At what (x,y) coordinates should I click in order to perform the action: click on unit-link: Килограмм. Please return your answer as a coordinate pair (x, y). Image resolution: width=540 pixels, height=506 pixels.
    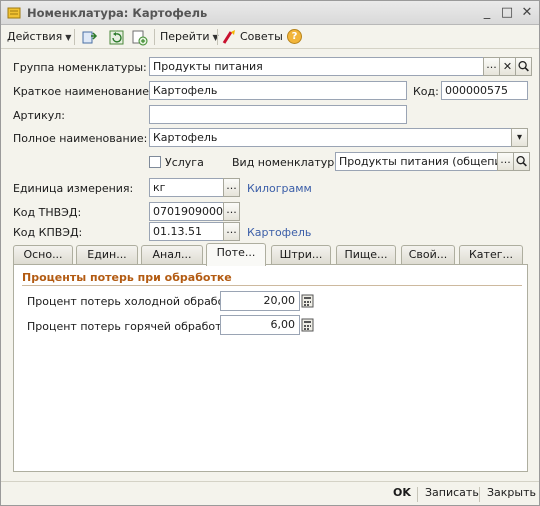
    Looking at the image, I should click on (279, 188).